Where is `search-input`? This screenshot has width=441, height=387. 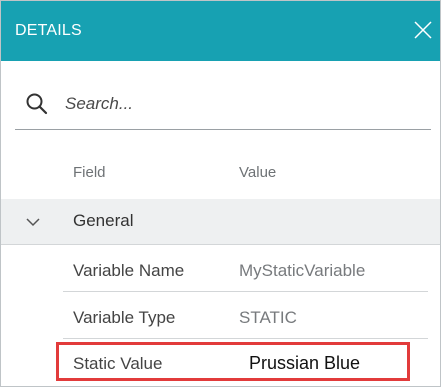
search-input is located at coordinates (240, 104).